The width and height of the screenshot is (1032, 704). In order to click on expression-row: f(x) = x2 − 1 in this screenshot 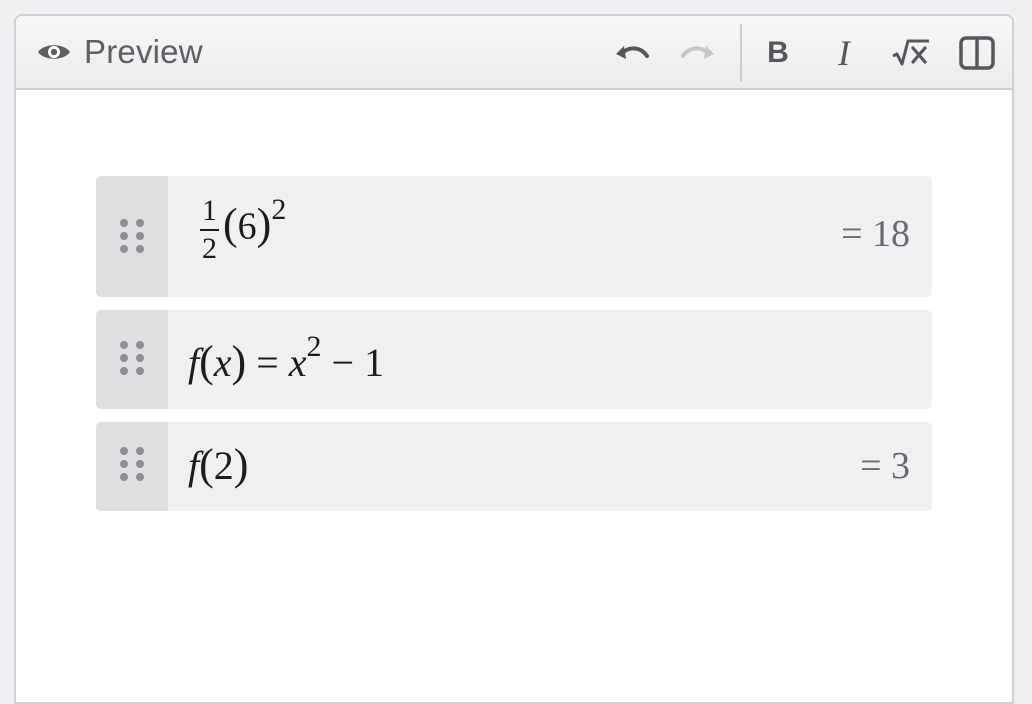, I will do `click(514, 359)`.